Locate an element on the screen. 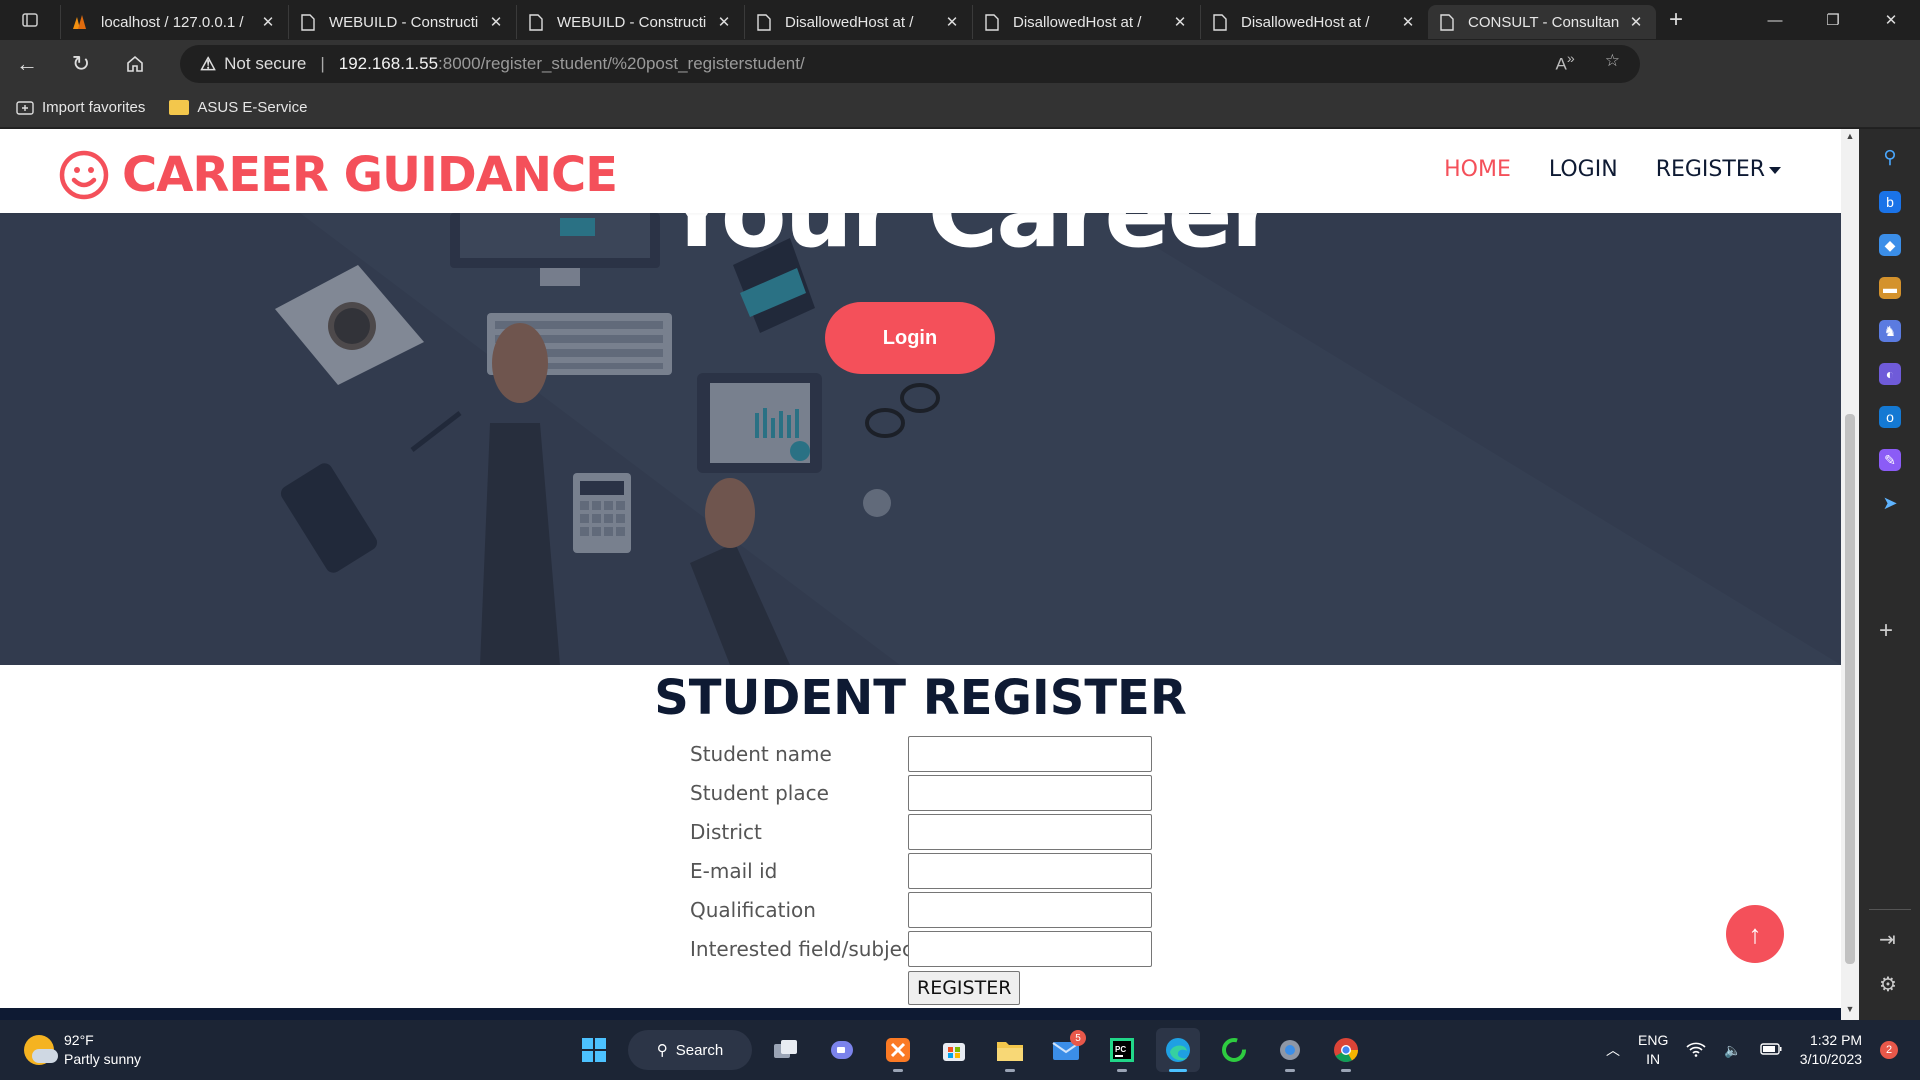  shopping-tag-icon: ◆ is located at coordinates (1890, 245).